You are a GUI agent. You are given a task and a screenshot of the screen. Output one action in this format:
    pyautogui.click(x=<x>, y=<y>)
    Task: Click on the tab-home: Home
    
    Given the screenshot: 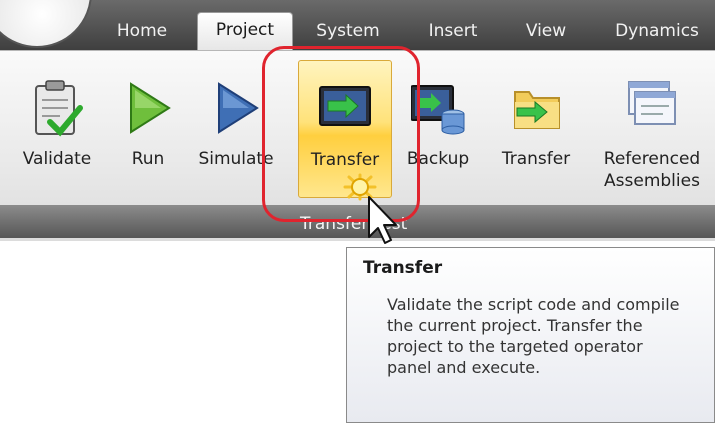 What is the action you would take?
    pyautogui.click(x=142, y=32)
    